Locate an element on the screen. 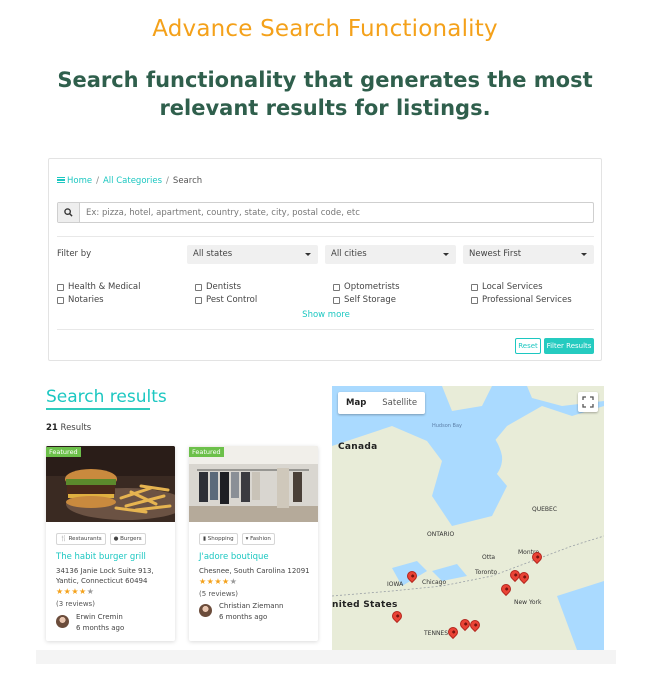  tag-fashion: ▾ Fashion is located at coordinates (258, 539).